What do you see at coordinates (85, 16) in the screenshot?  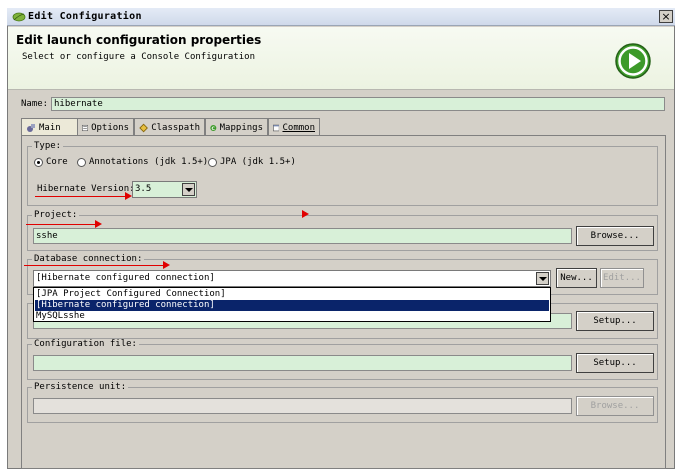 I see `window-title: Edit Configuration` at bounding box center [85, 16].